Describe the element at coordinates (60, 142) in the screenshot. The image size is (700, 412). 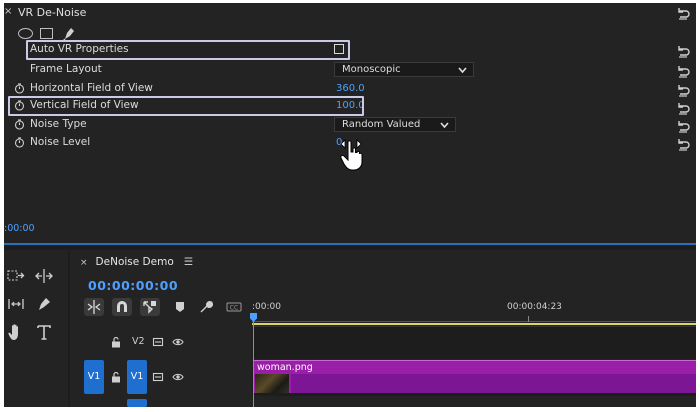
I see `prop-label: Noise Level` at that location.